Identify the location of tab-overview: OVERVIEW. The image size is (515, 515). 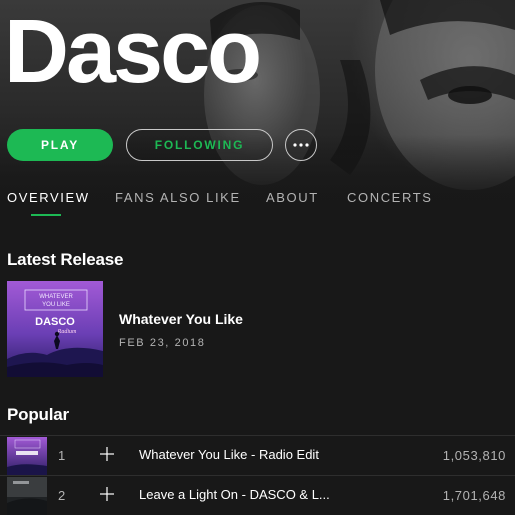
(48, 197).